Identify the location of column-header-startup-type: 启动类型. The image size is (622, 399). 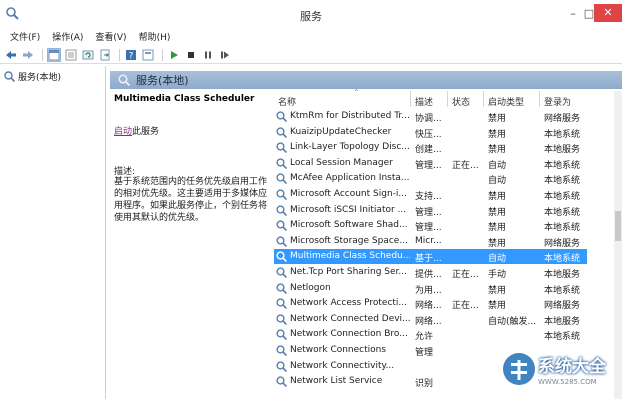
(506, 100).